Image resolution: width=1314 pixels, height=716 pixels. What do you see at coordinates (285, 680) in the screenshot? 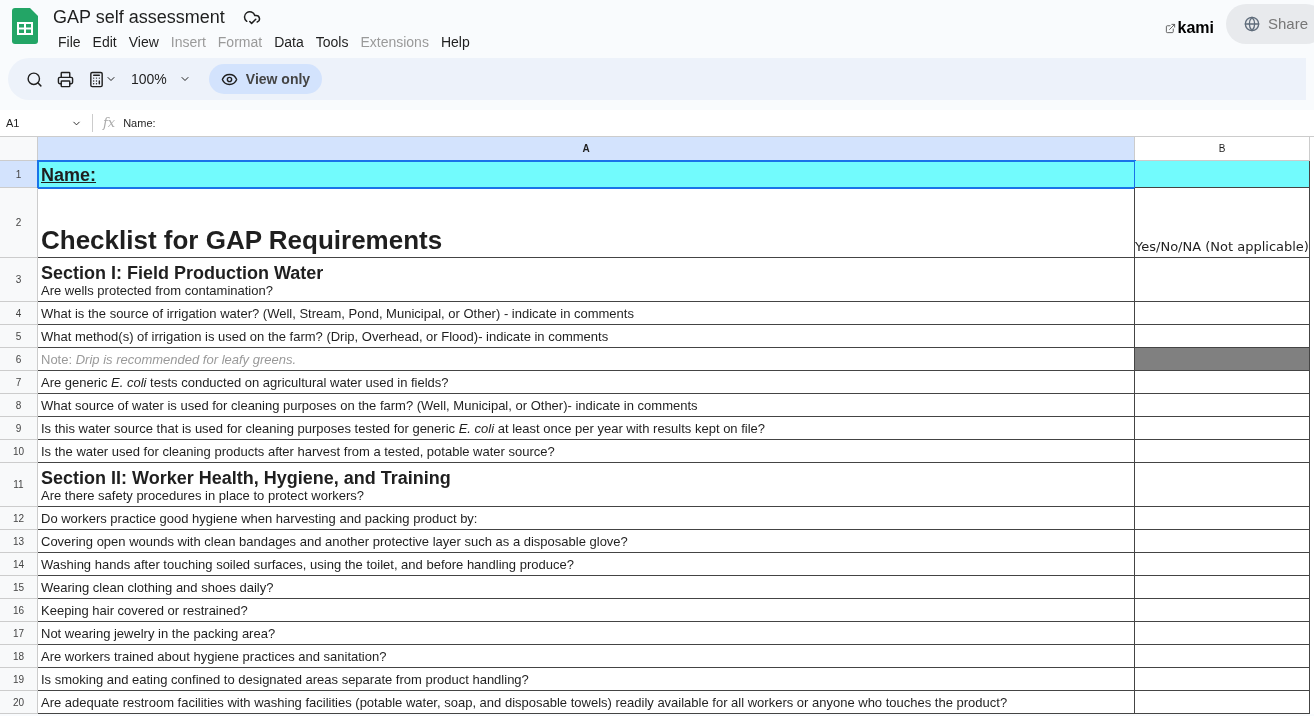
I see `question-text: Is smoking and eating confined to designated areas separate from product handling?` at bounding box center [285, 680].